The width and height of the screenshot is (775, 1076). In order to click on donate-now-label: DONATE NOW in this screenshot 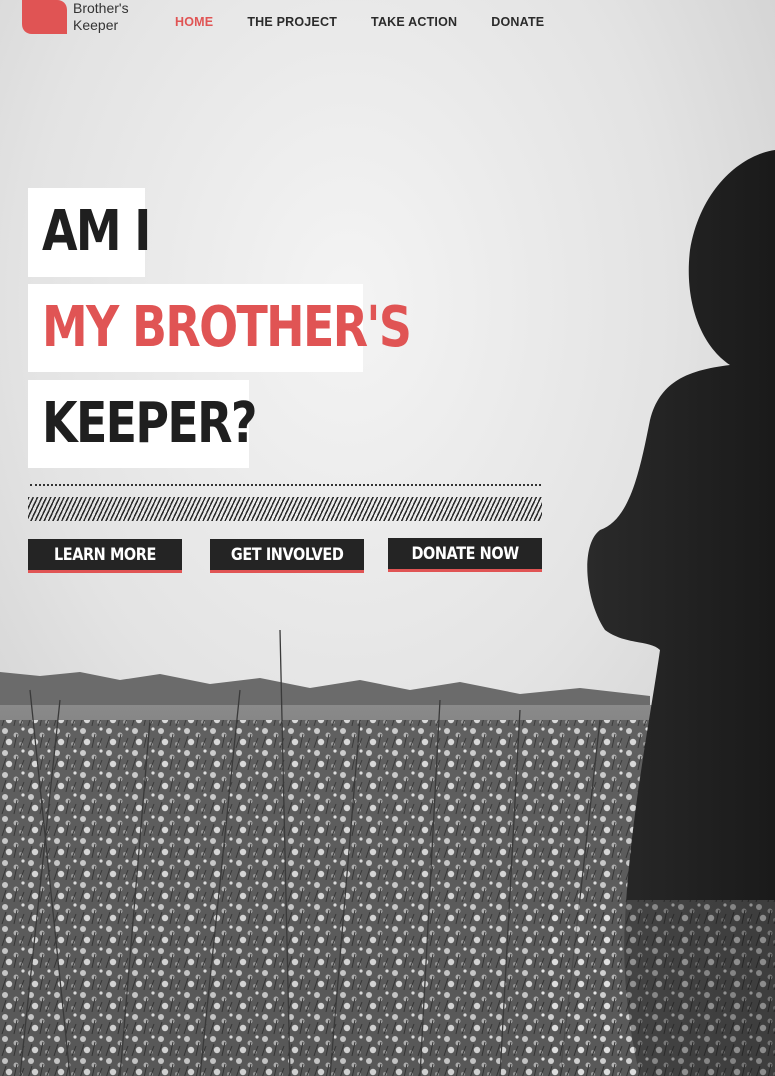, I will do `click(465, 553)`.